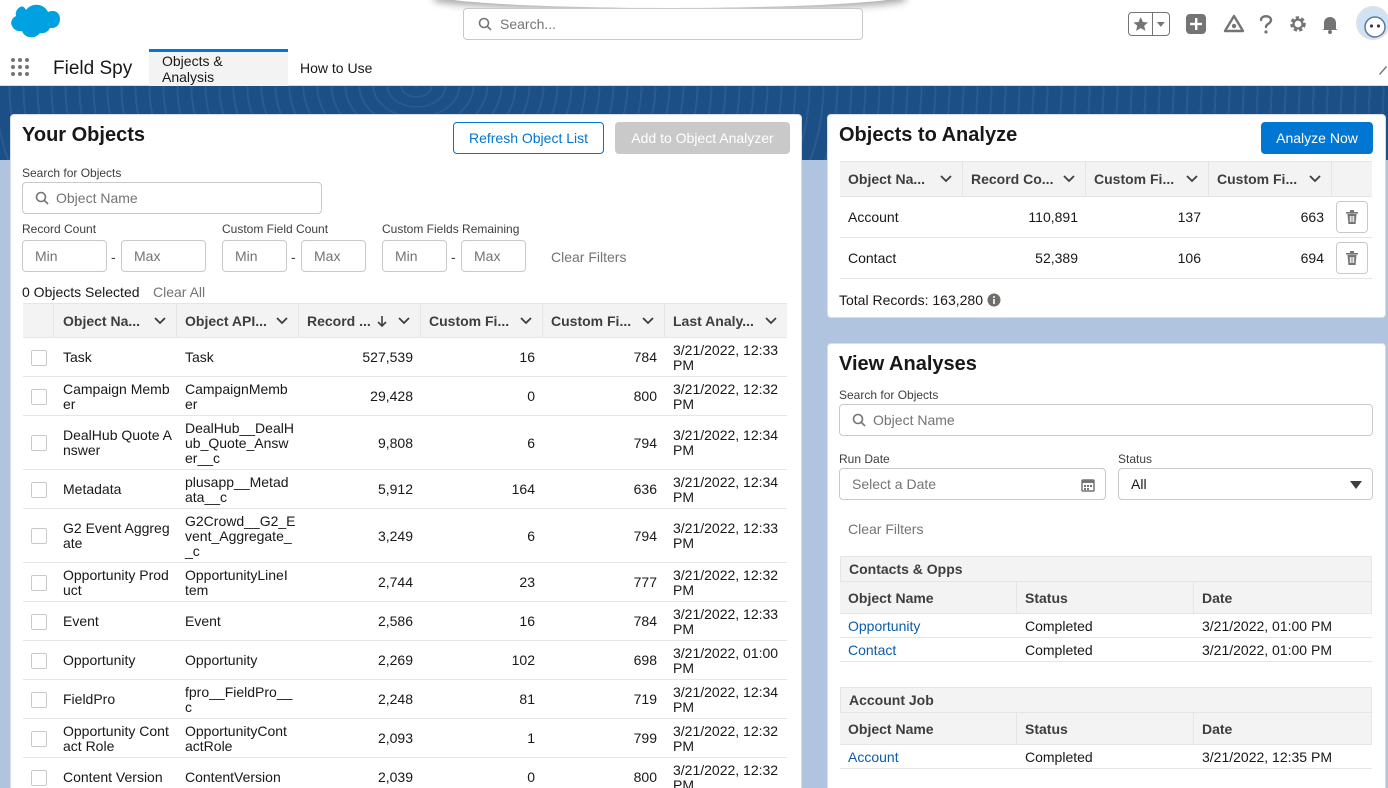  Describe the element at coordinates (1298, 24) in the screenshot. I see `setup-button` at that location.